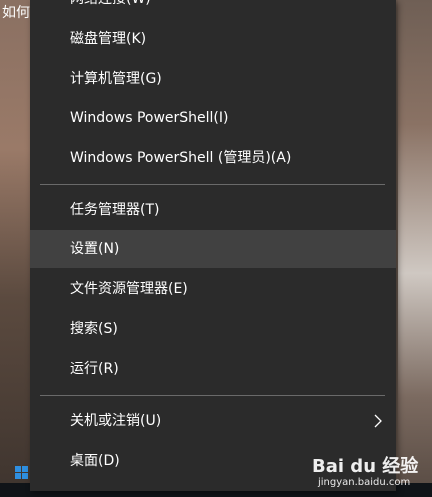 This screenshot has width=432, height=497. What do you see at coordinates (415, 248) in the screenshot?
I see `desktop-background-right` at bounding box center [415, 248].